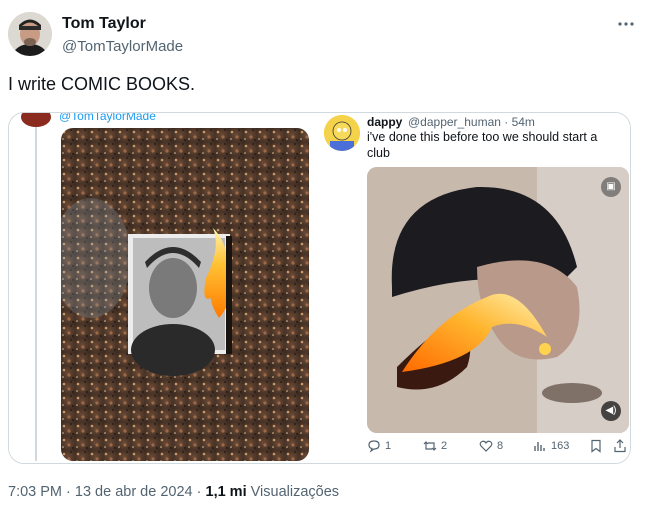 Image resolution: width=646 pixels, height=509 pixels. Describe the element at coordinates (471, 122) in the screenshot. I see `reply-handle-time: @dapper_human · 54m` at that location.